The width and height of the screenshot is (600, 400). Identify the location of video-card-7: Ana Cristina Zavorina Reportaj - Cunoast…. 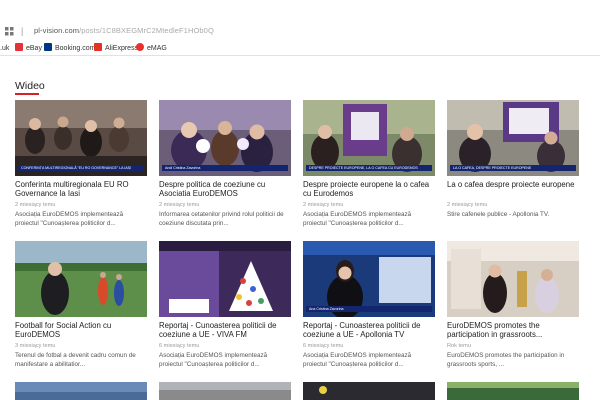
(369, 305).